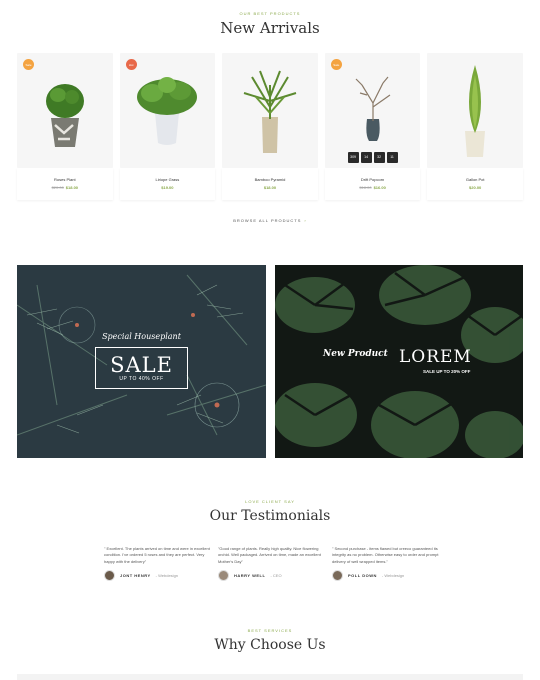 Image resolution: width=540 pixels, height=680 pixels. I want to click on countdown-seconds: 11, so click(392, 157).